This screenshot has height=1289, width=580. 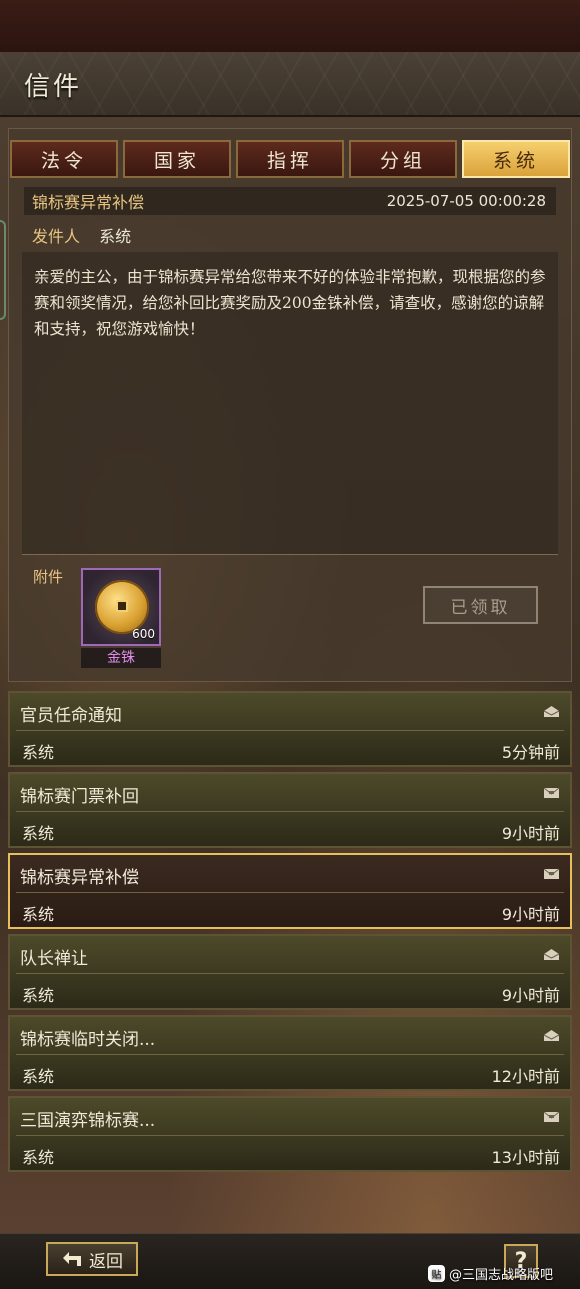 I want to click on tab-nation: 国家, so click(x=177, y=159).